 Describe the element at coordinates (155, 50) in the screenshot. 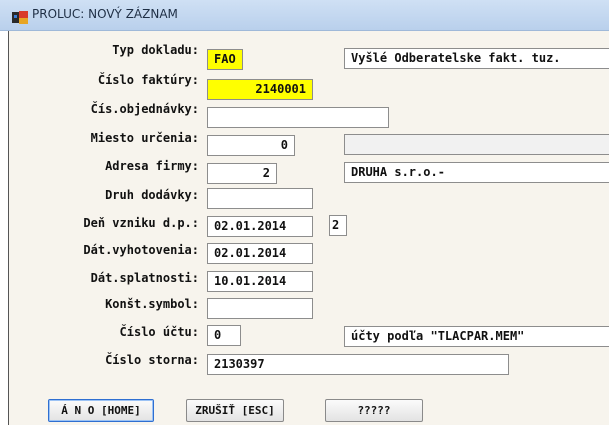

I see `typ-dokladu-label: Typ dokladu:` at that location.